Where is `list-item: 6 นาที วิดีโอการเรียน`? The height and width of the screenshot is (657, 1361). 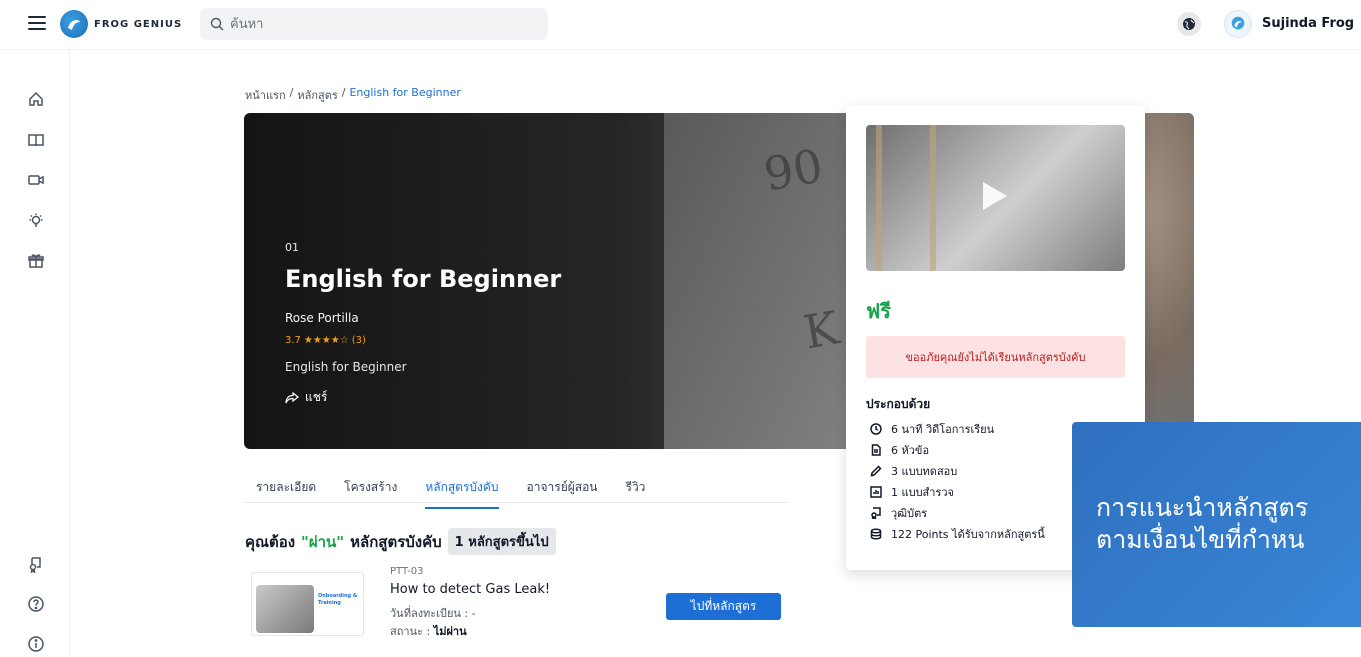
list-item: 6 นาที วิดีโอการเรียน is located at coordinates (957, 428).